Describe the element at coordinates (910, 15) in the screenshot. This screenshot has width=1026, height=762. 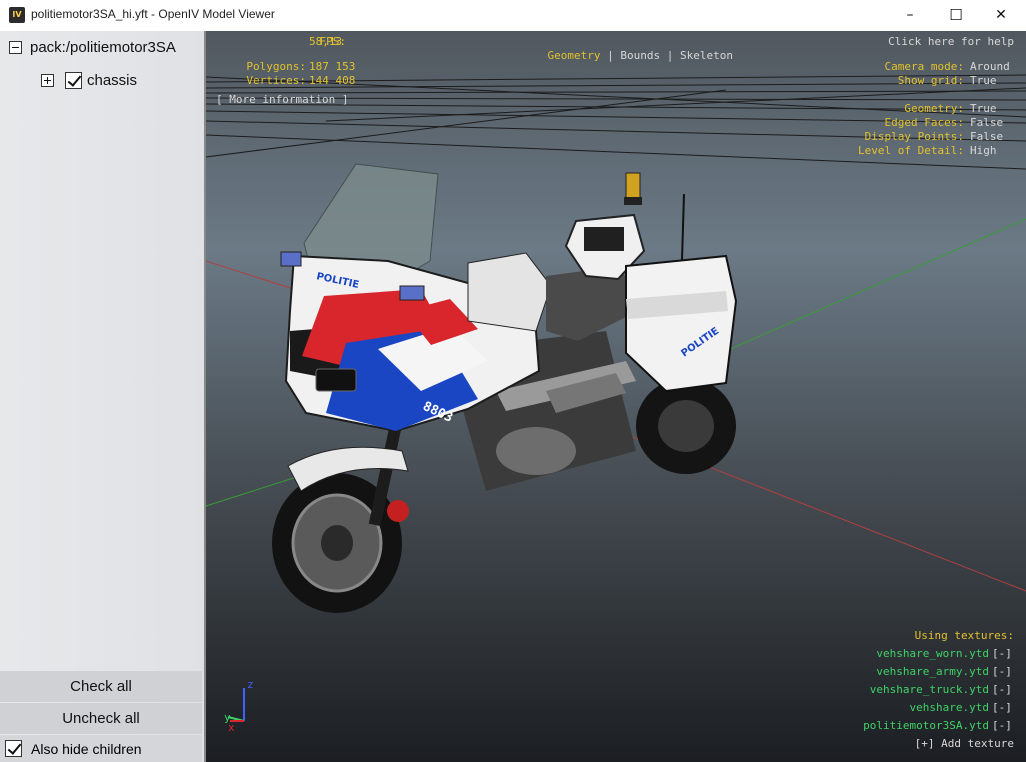
I see `minimize-button: –` at that location.